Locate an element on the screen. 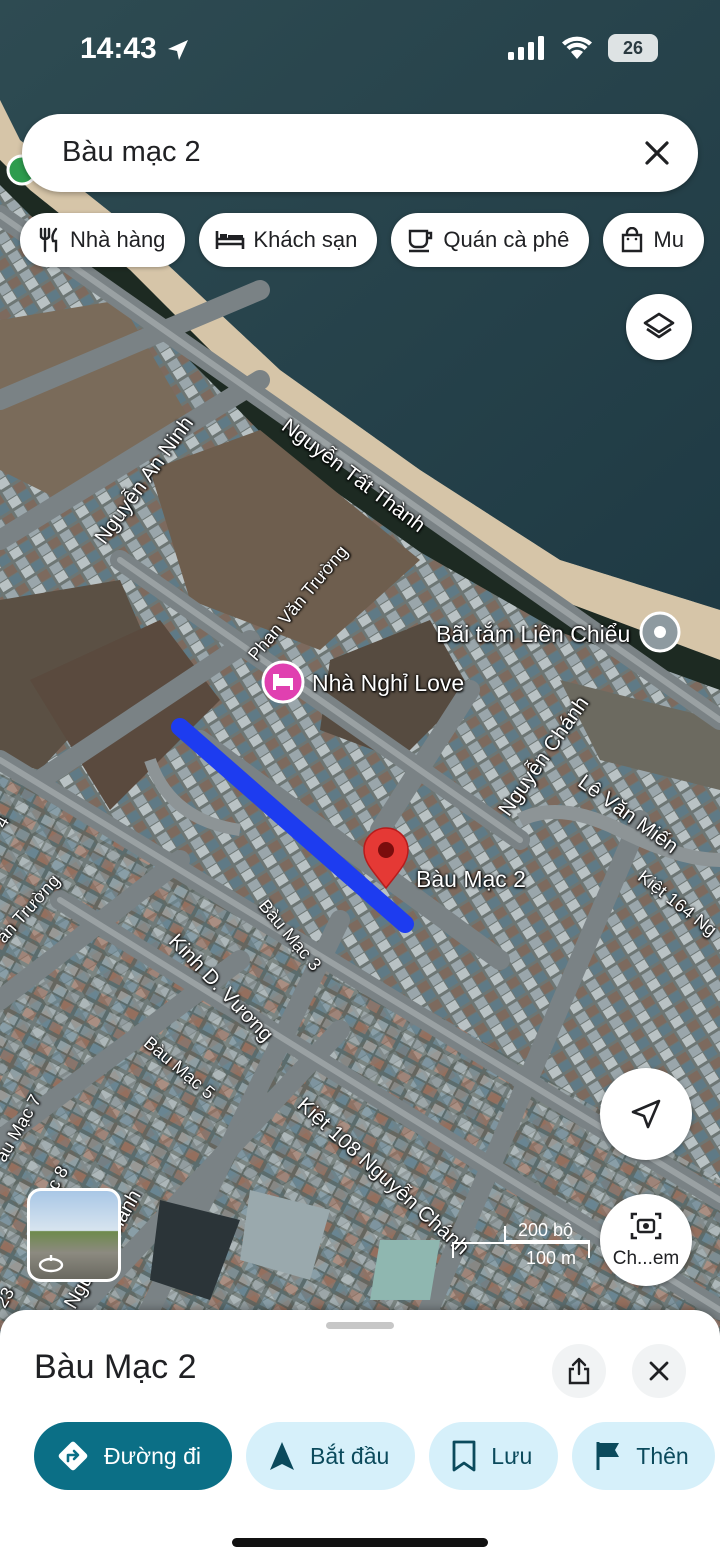  category-chips: Nhà hàng Khách sạn Quán cà phê Mu is located at coordinates (362, 240).